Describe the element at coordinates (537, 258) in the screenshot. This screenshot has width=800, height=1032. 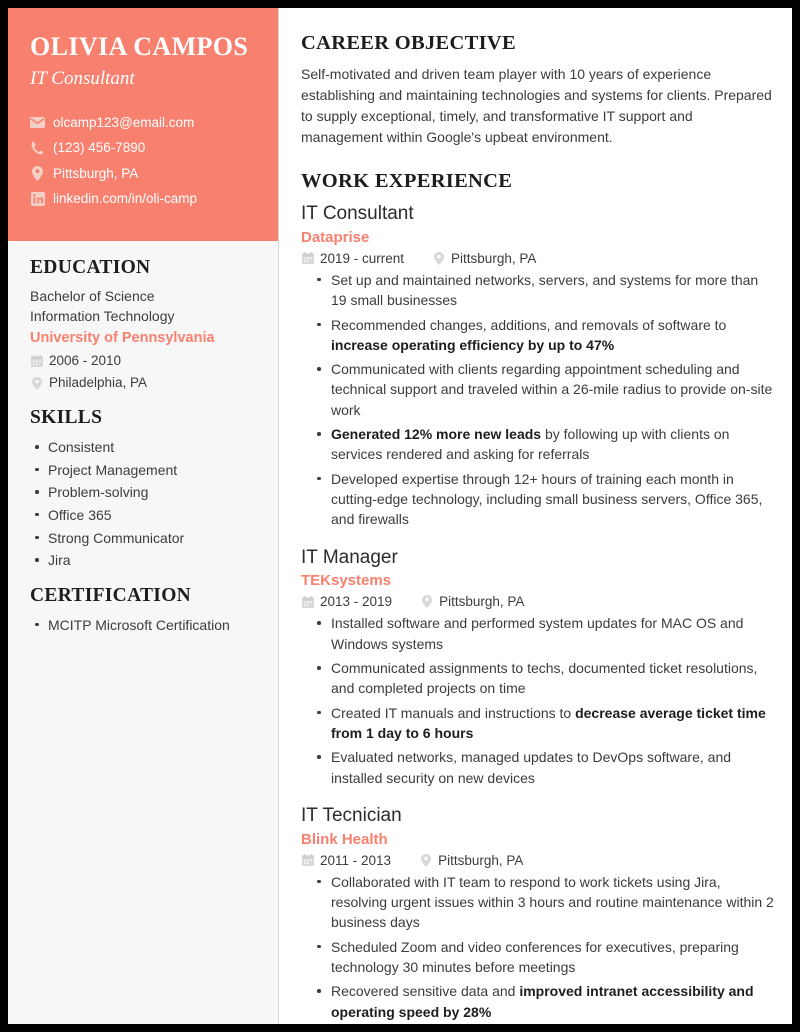
I see `job-meta: 2019 - current Pittsburgh, PA` at that location.